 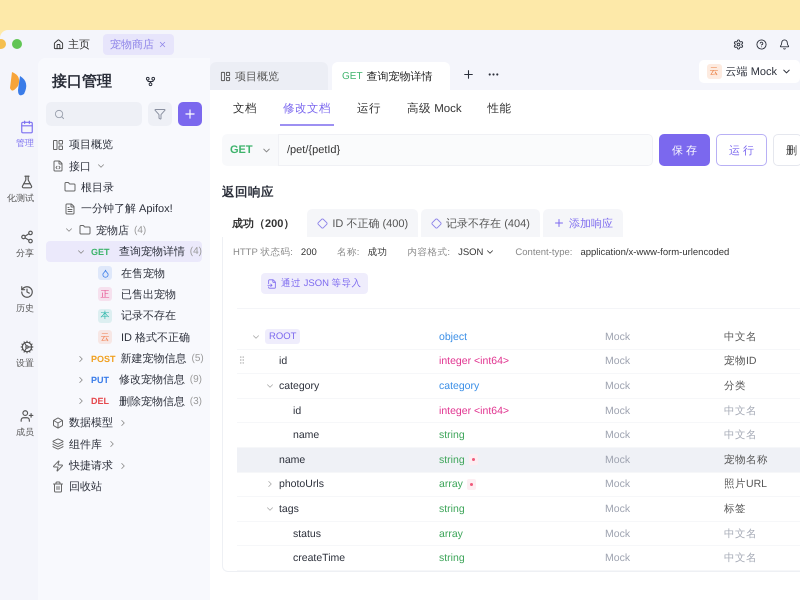 I want to click on example-badge: 云, so click(x=105, y=337).